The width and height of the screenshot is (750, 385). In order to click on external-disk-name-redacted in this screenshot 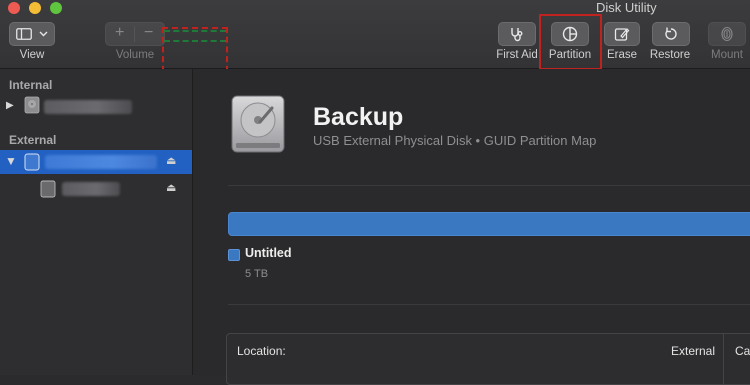, I will do `click(101, 162)`.